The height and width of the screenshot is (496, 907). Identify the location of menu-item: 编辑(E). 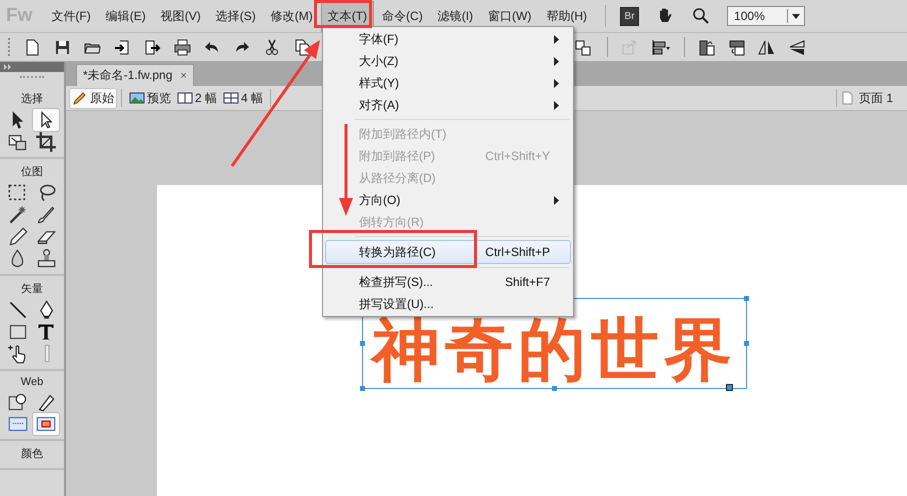
(125, 16).